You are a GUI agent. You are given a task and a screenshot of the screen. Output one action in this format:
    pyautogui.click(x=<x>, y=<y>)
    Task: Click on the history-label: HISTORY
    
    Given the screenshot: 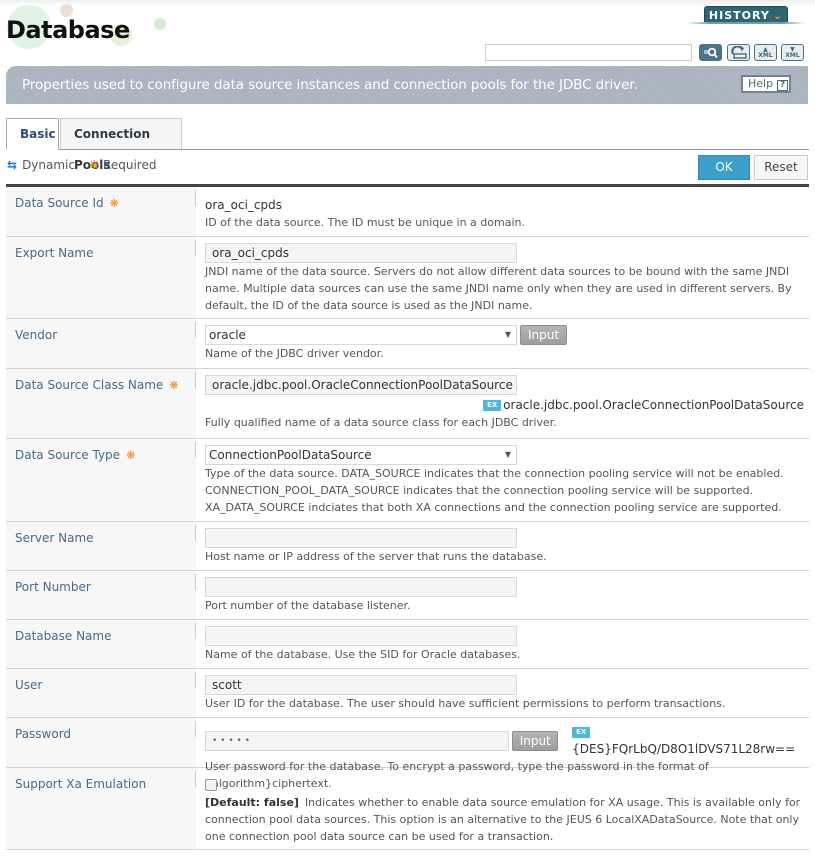 What is the action you would take?
    pyautogui.click(x=739, y=15)
    